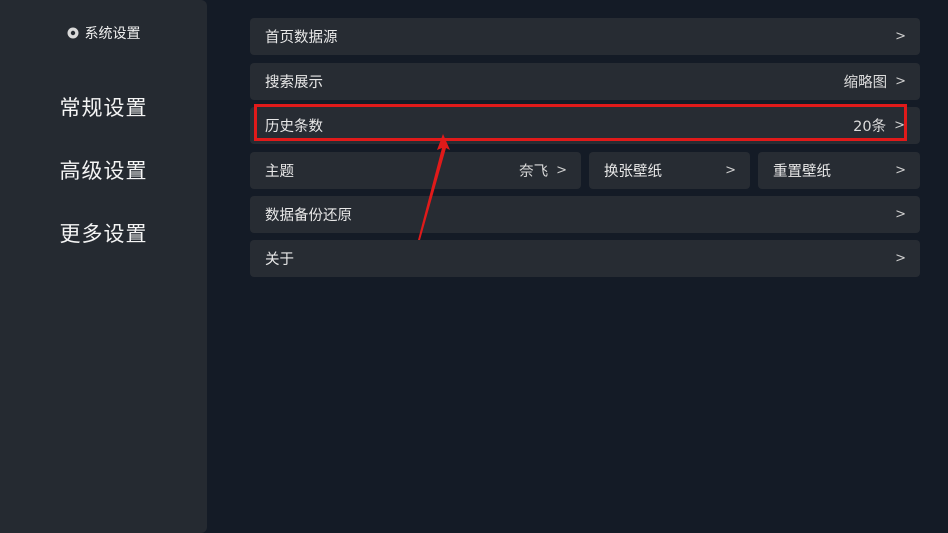 This screenshot has height=533, width=948. What do you see at coordinates (585, 81) in the screenshot?
I see `search-display-row: 搜索展示 缩略图 >` at bounding box center [585, 81].